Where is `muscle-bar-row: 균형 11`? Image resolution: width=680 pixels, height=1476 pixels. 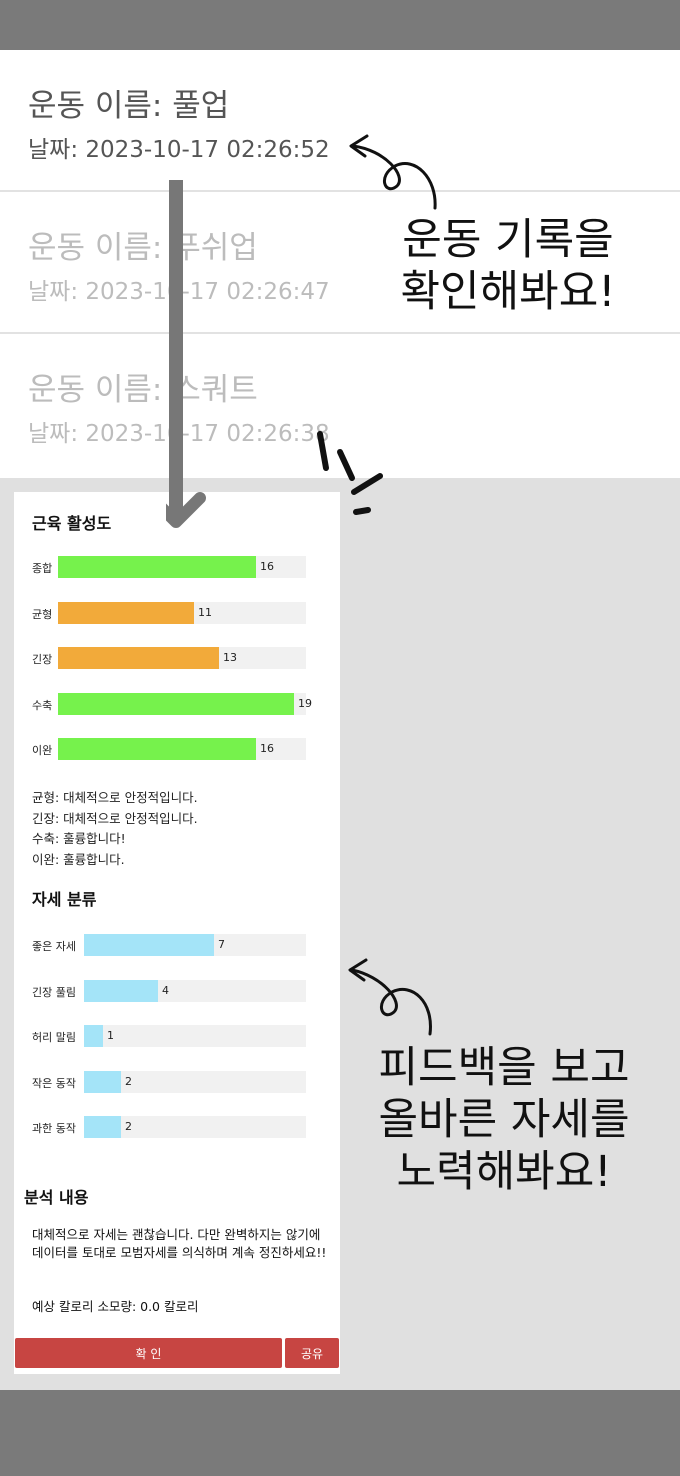 muscle-bar-row: 균형 11 is located at coordinates (182, 612).